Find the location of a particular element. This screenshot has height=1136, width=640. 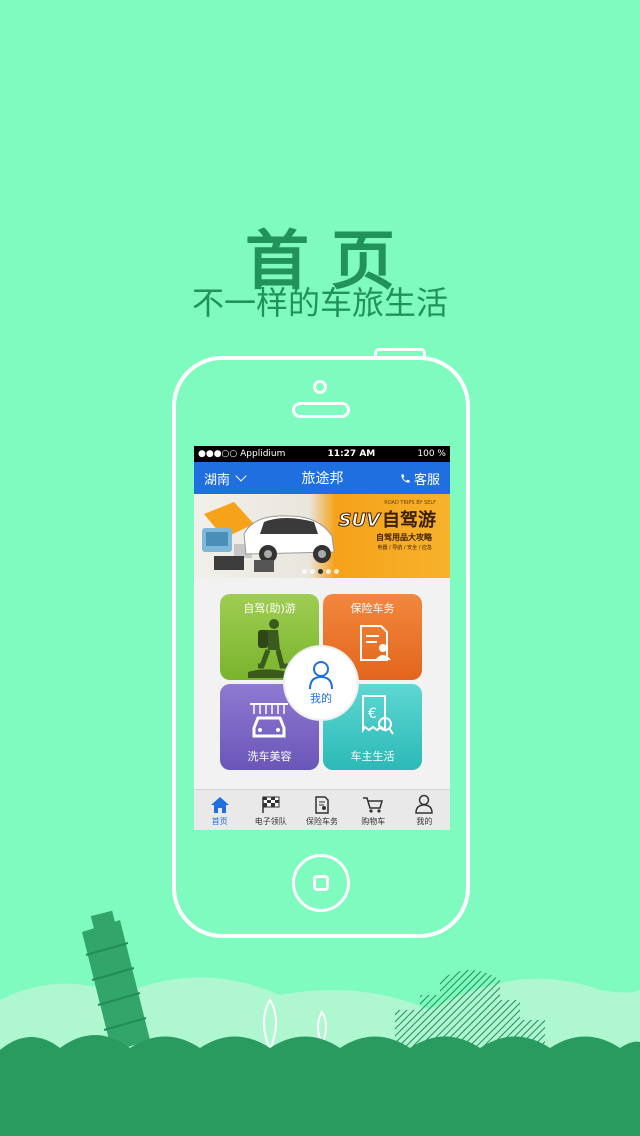

tab-label: 首页 is located at coordinates (219, 821).